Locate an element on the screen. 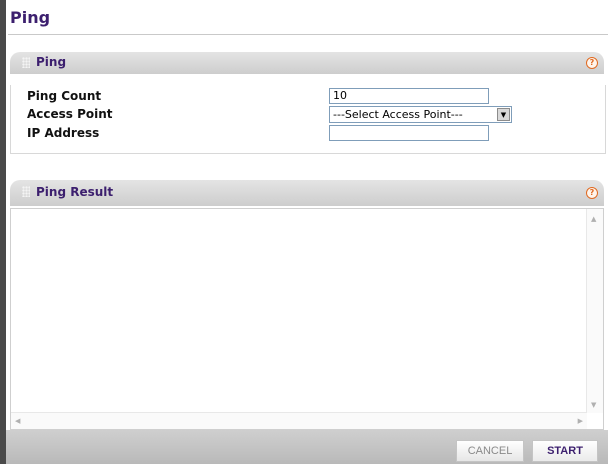  window-left-border is located at coordinates (3, 232).